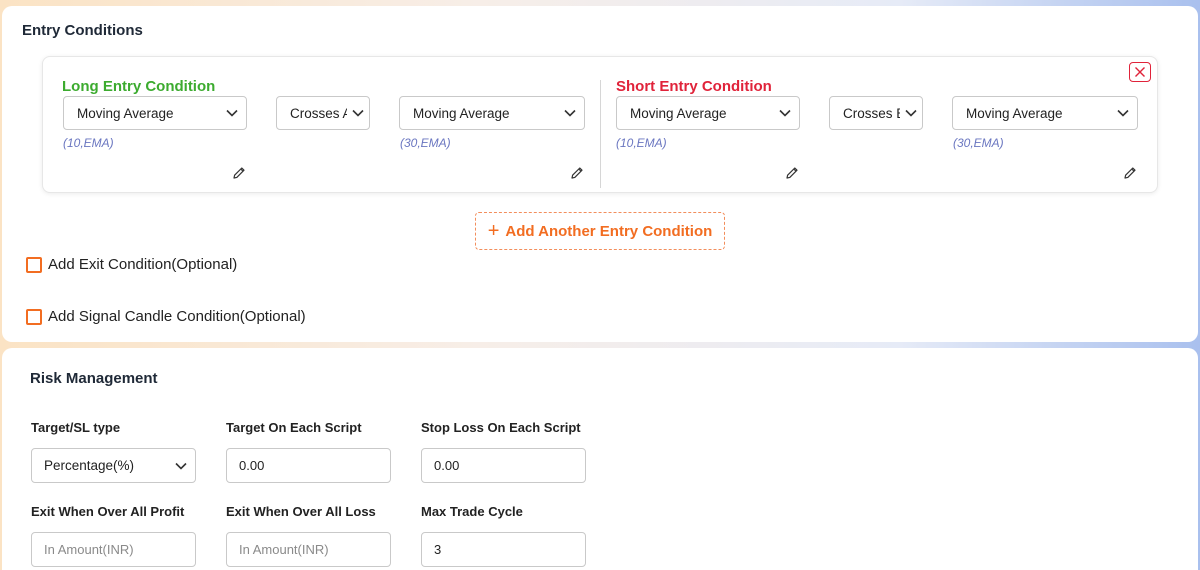  I want to click on close-icon, so click(1140, 72).